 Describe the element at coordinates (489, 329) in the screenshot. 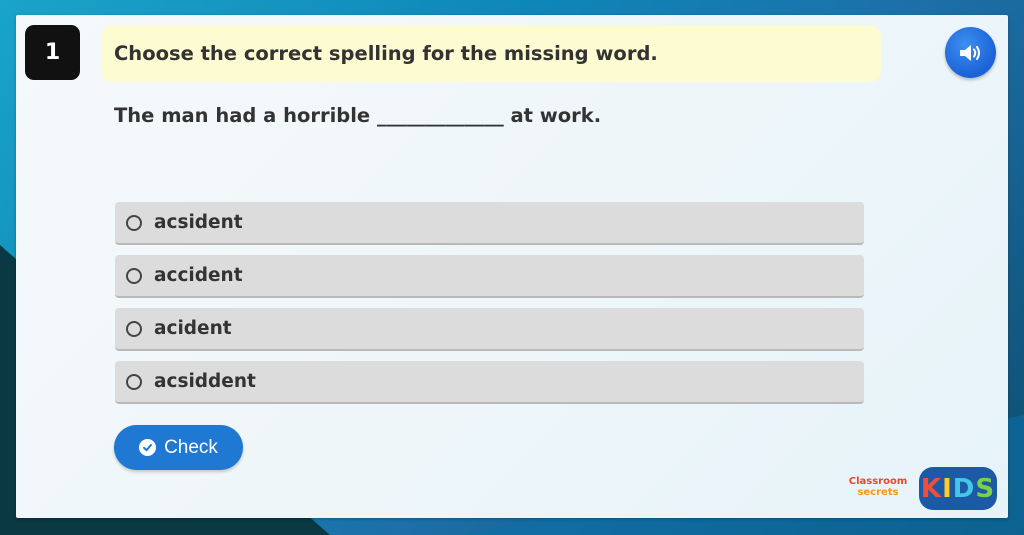

I see `answer-option: acident` at that location.